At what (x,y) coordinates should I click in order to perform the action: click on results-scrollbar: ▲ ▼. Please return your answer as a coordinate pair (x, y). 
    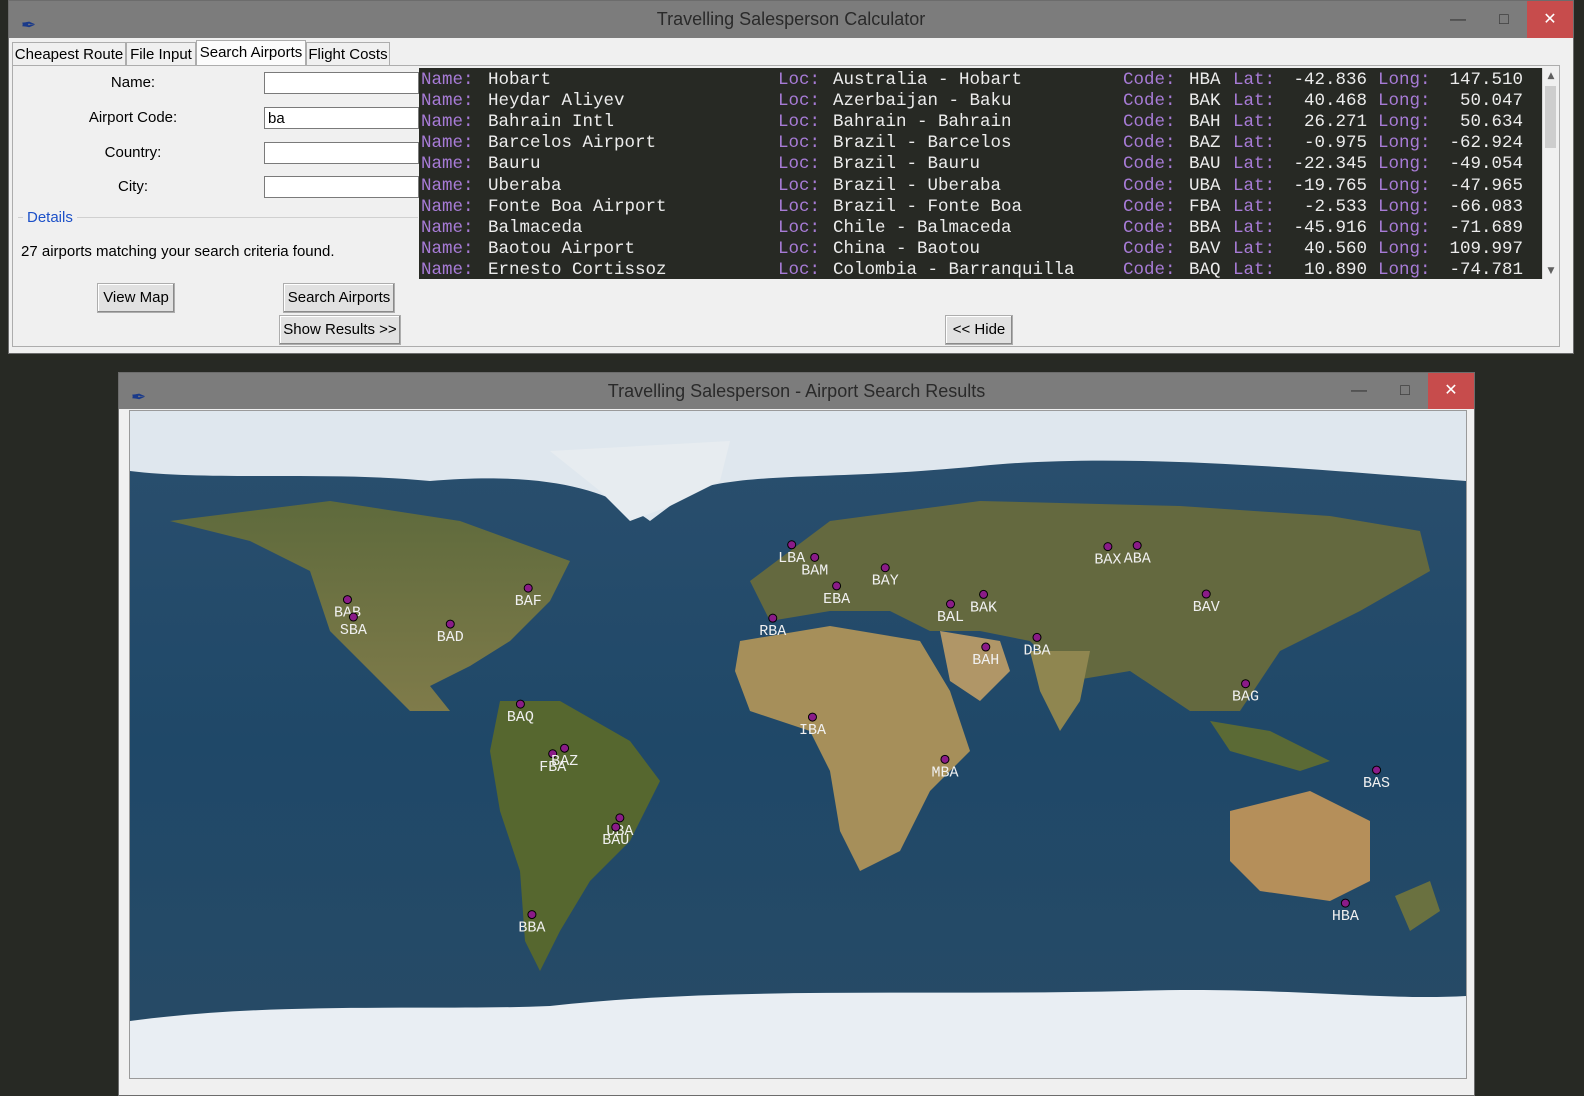
    Looking at the image, I should click on (1550, 173).